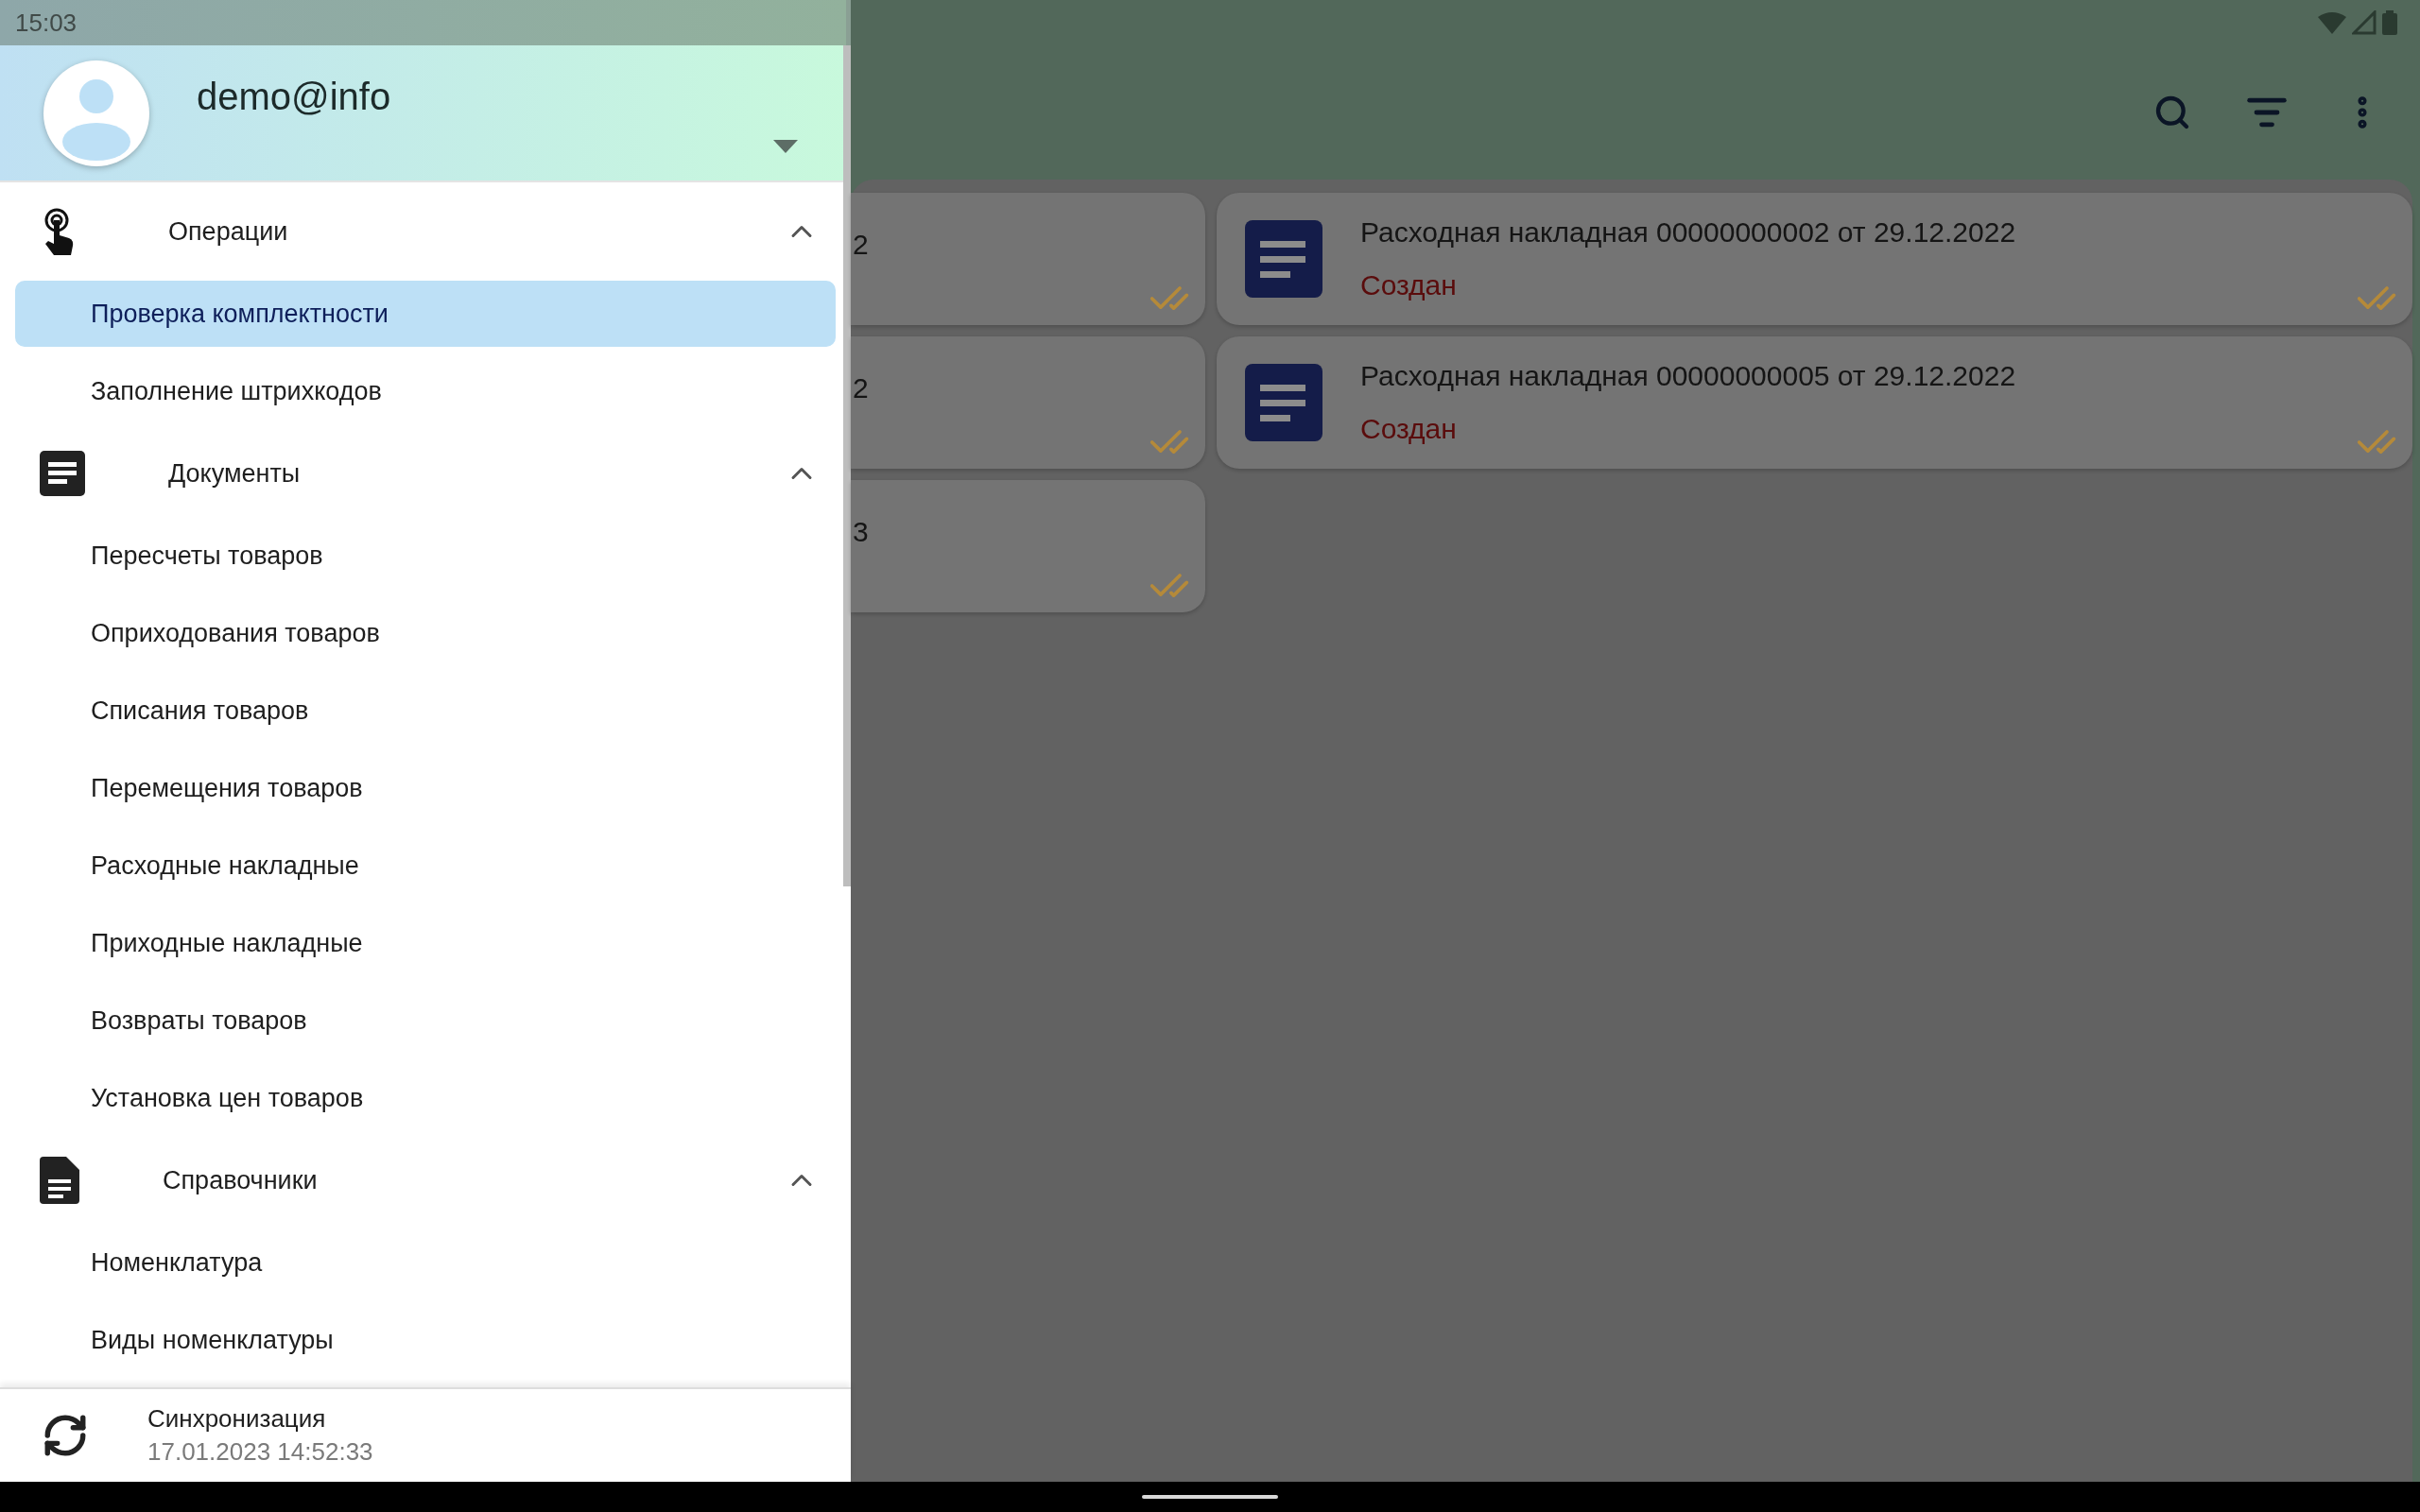 The image size is (2420, 1512). I want to click on menu-item: Перемещения товаров, so click(425, 788).